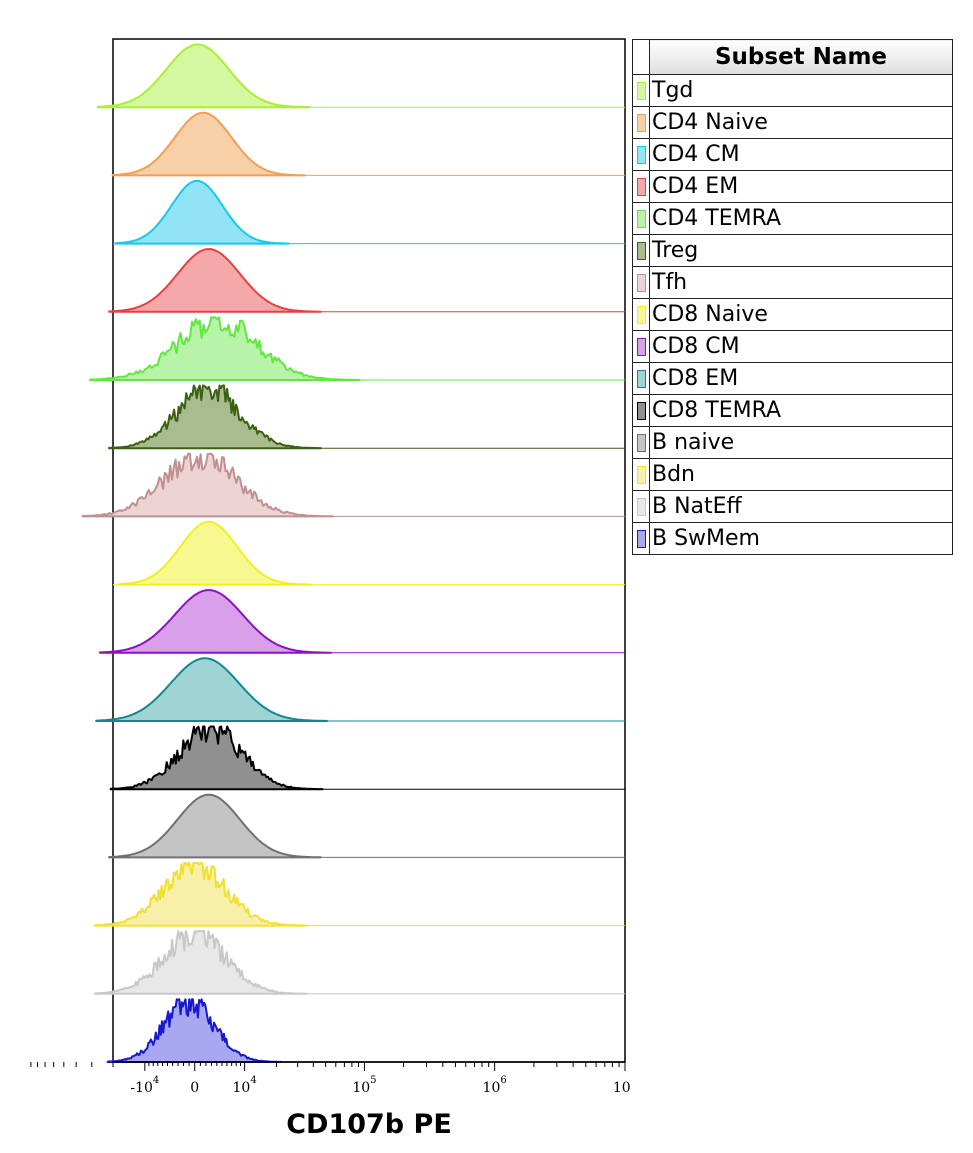  What do you see at coordinates (801, 346) in the screenshot?
I see `legend-label: CD8 CM` at bounding box center [801, 346].